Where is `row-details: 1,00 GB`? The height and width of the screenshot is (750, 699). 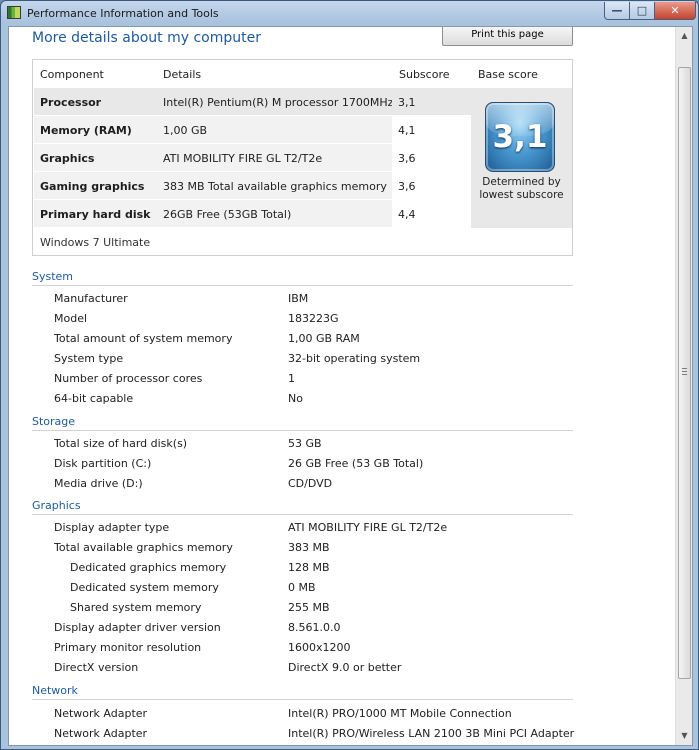 row-details: 1,00 GB is located at coordinates (185, 130).